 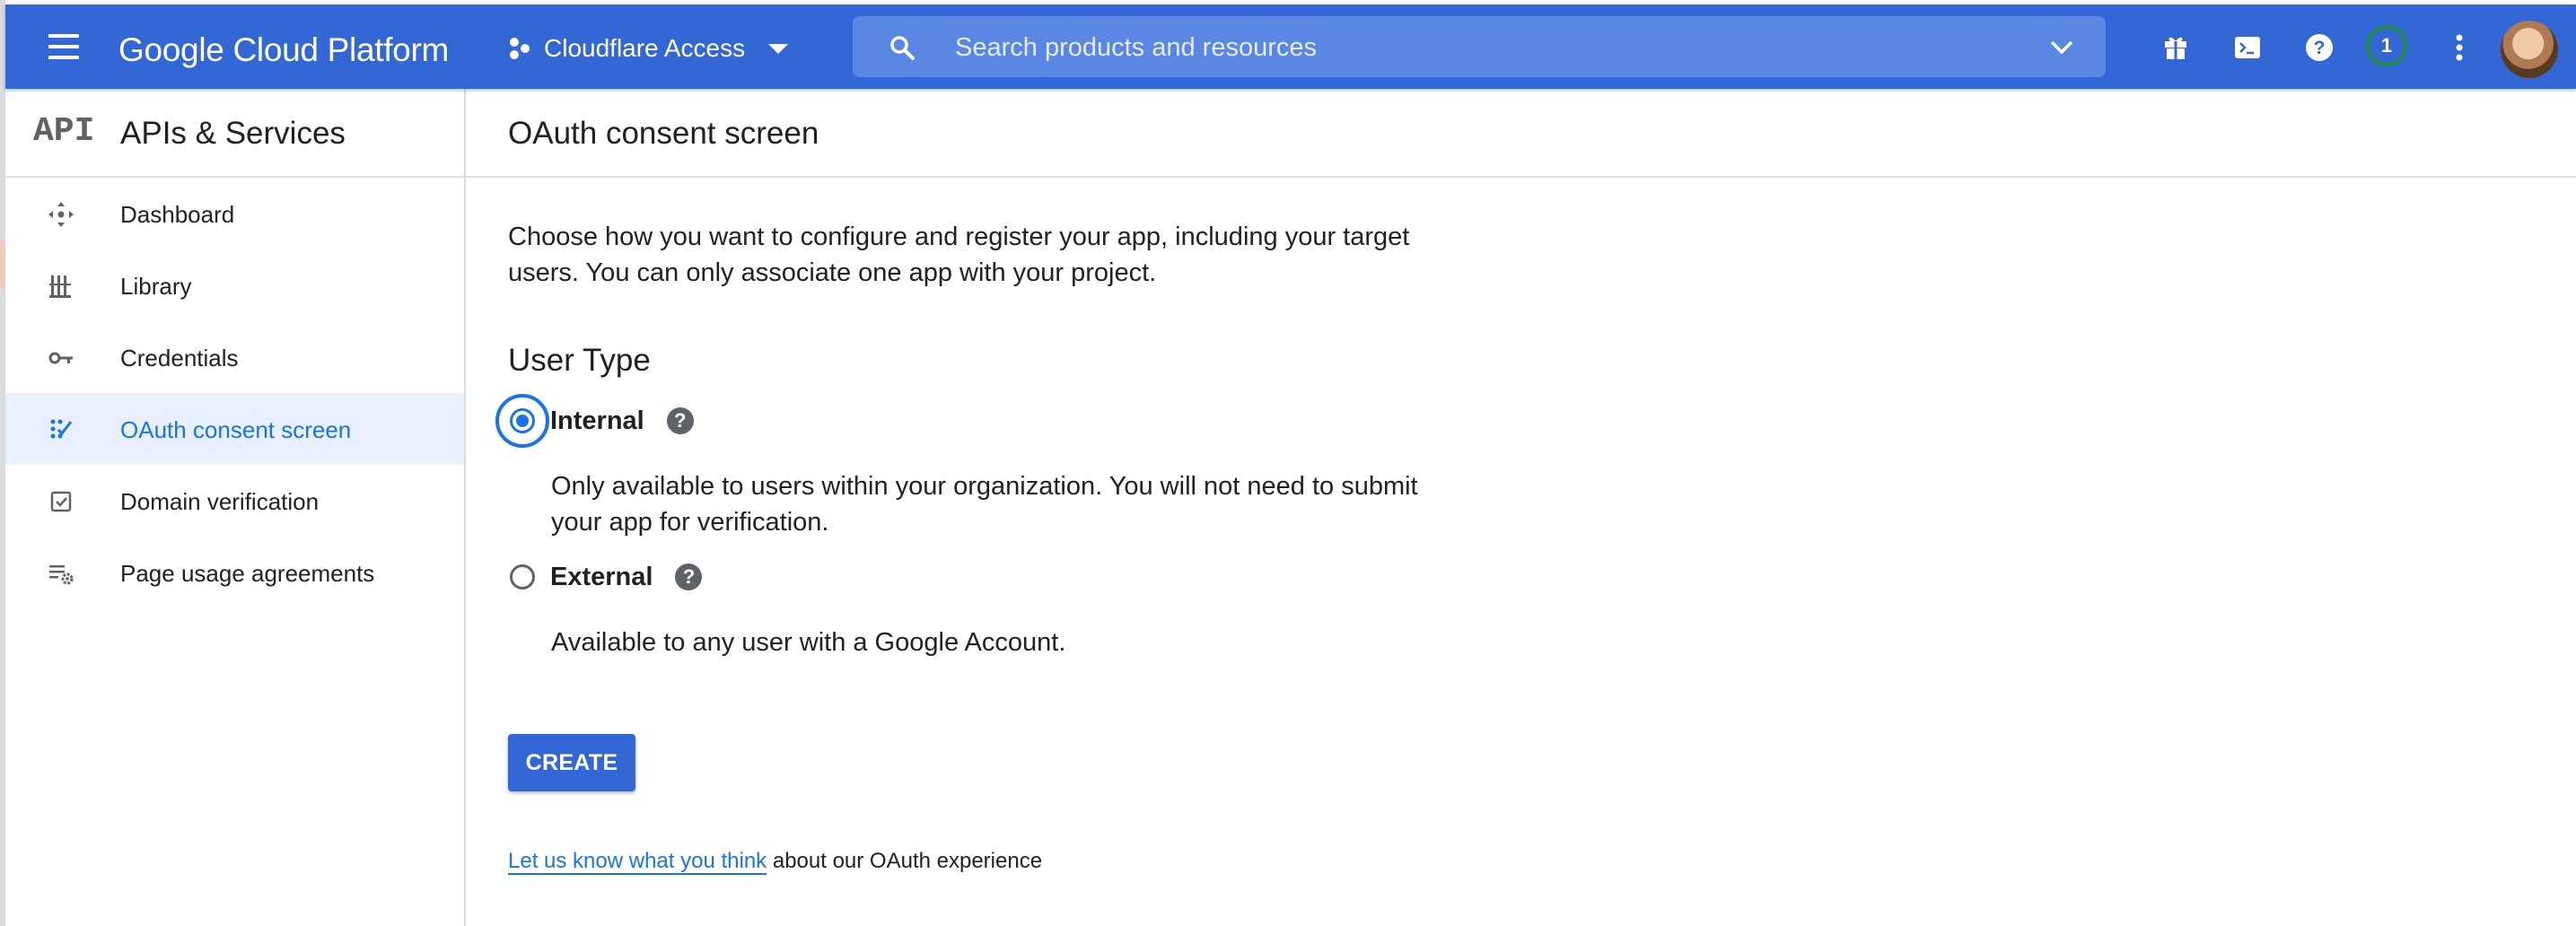 I want to click on caret-down-icon, so click(x=778, y=48).